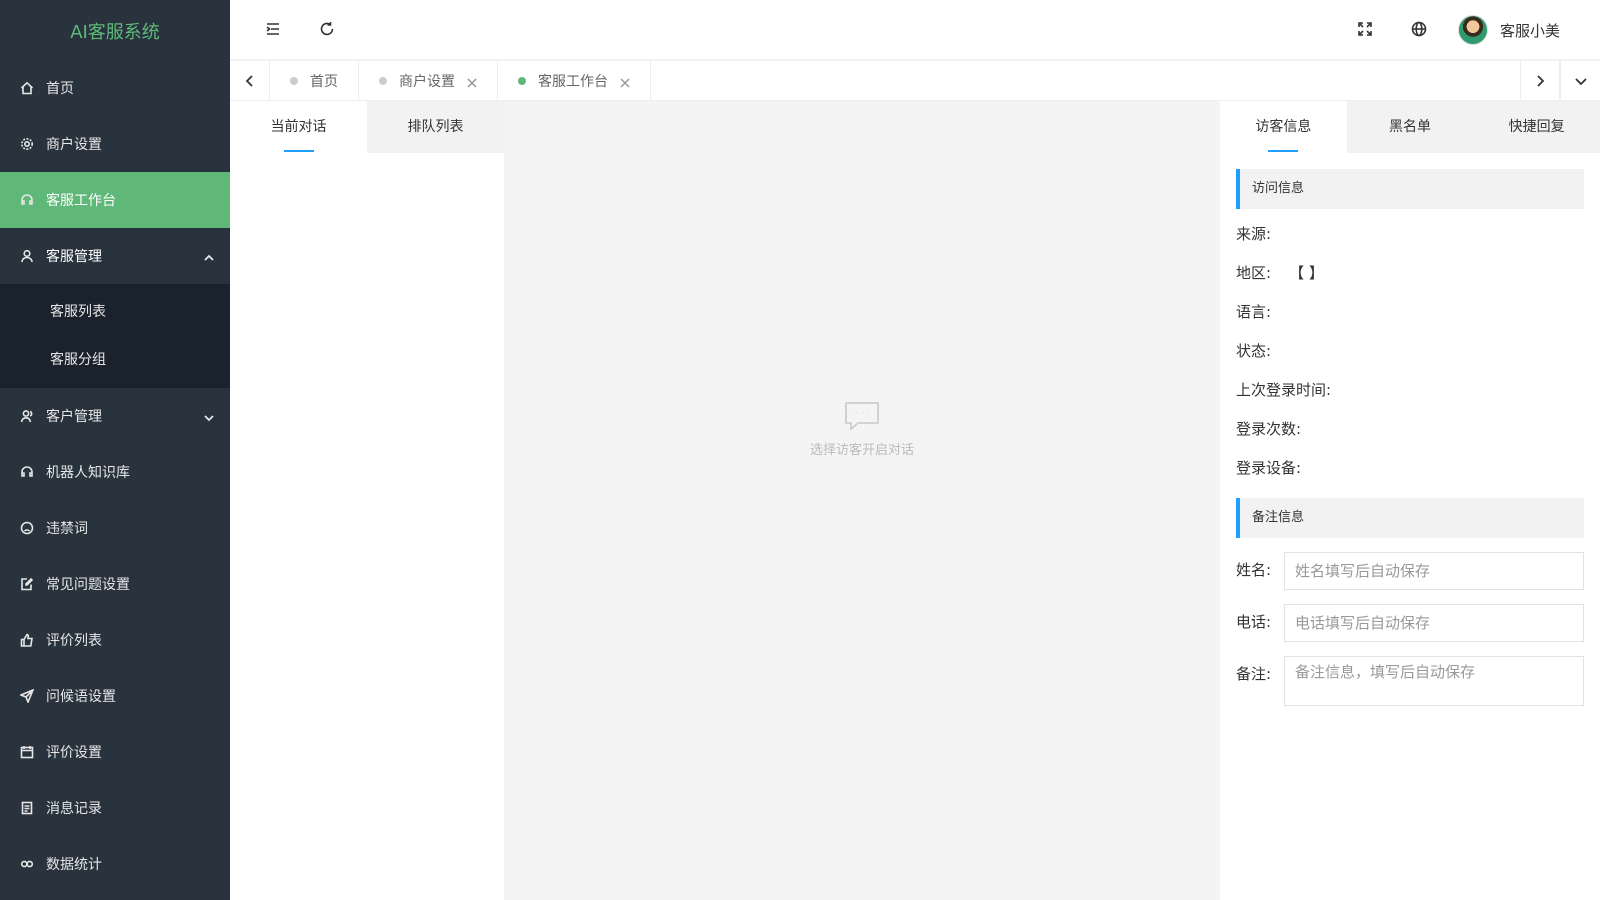 This screenshot has height=900, width=1600. I want to click on username: 客服小美, so click(1529, 30).